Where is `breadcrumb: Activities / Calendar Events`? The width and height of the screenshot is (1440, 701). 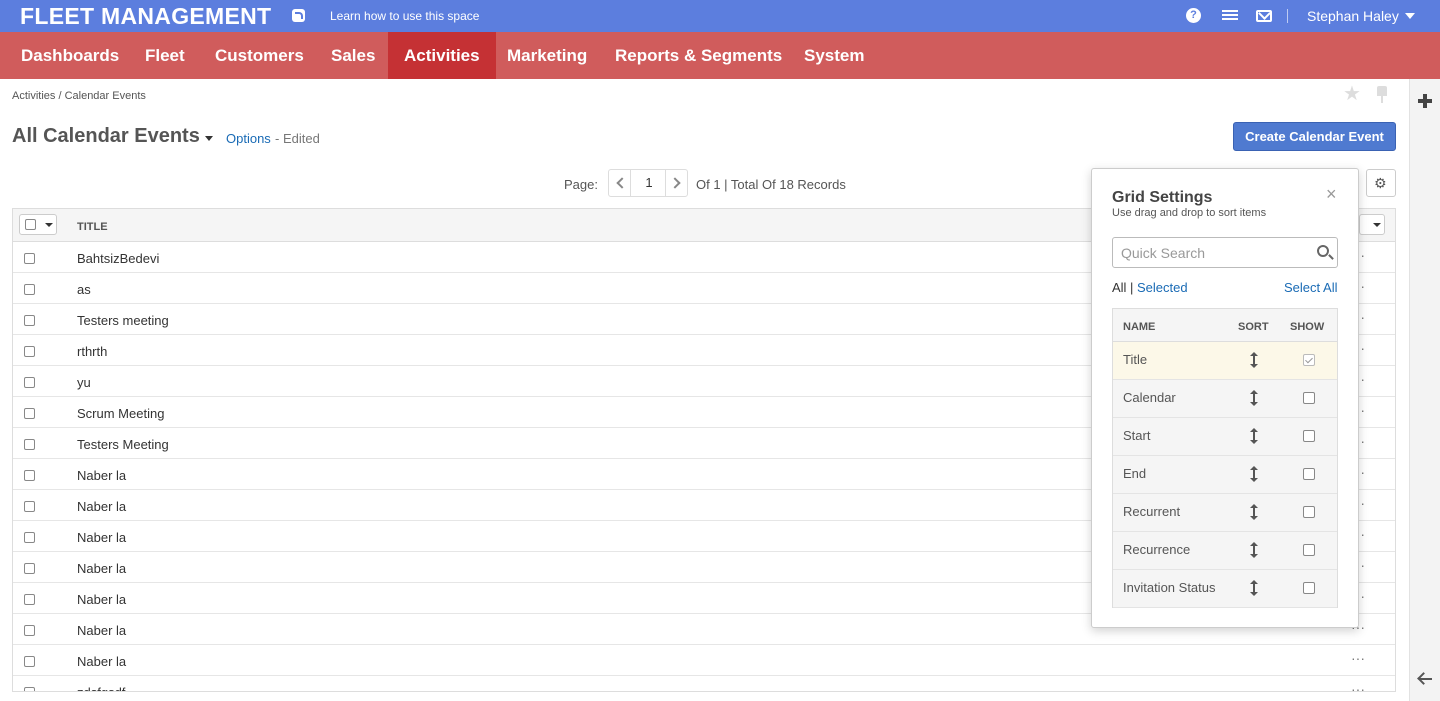
breadcrumb: Activities / Calendar Events is located at coordinates (79, 96).